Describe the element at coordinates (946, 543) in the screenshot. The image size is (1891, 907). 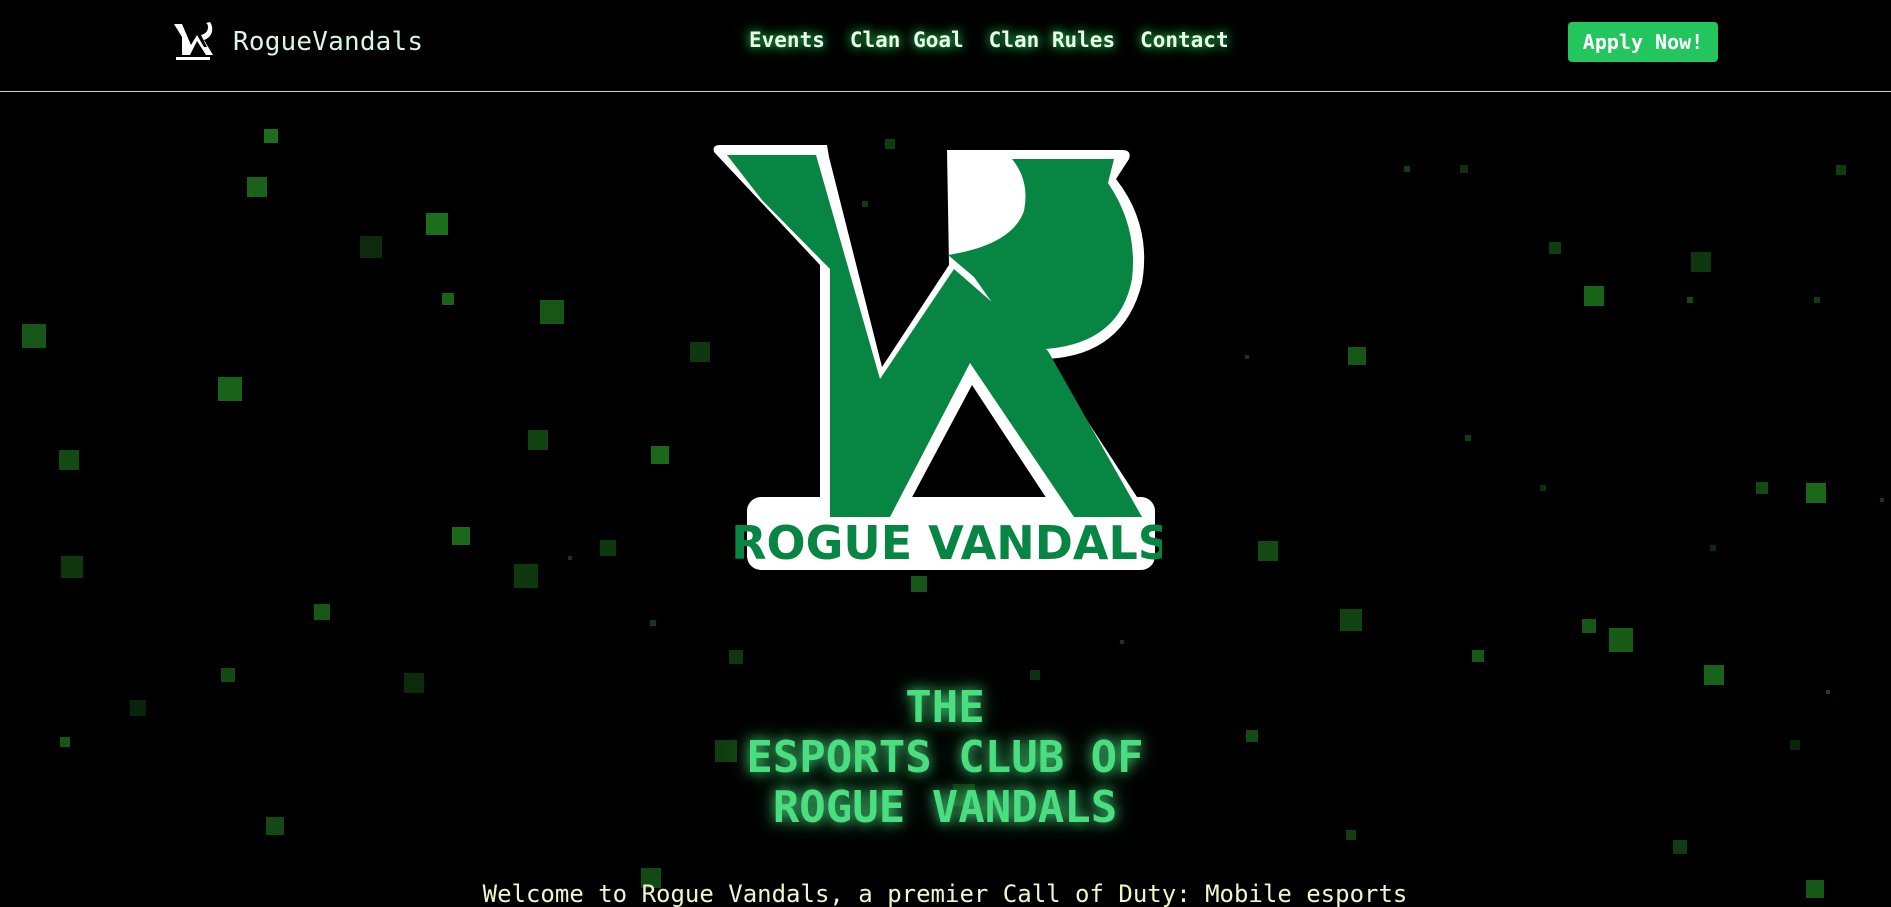
I see `hero-logo-wordmark: ROGUE VANDALS` at that location.